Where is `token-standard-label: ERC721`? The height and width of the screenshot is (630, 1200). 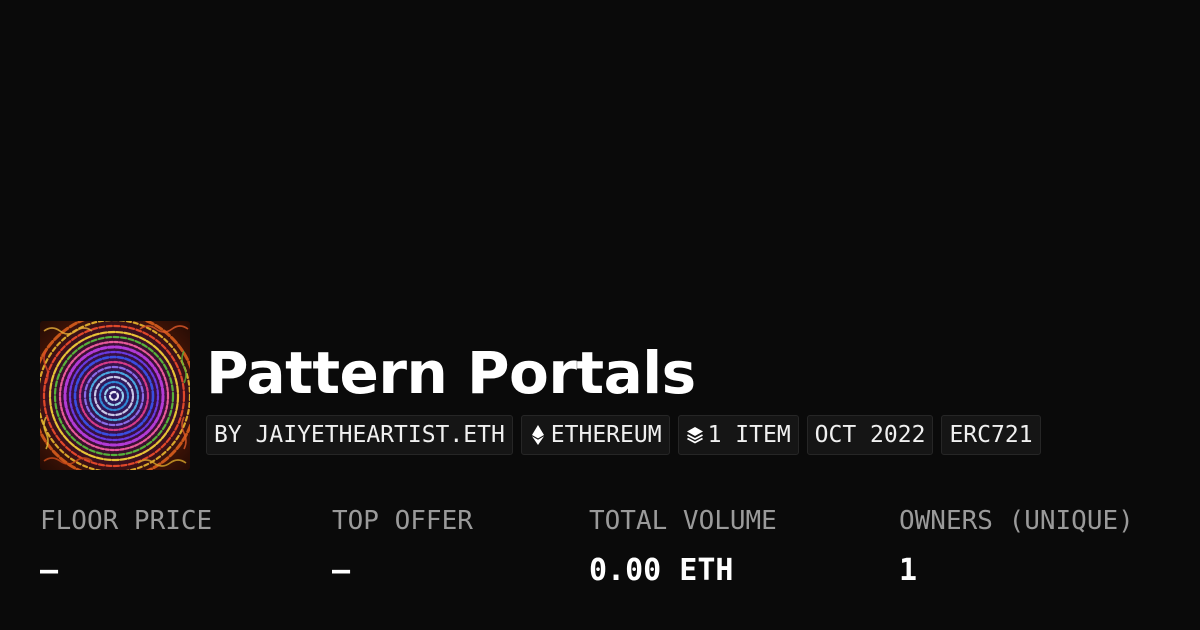 token-standard-label: ERC721 is located at coordinates (991, 435).